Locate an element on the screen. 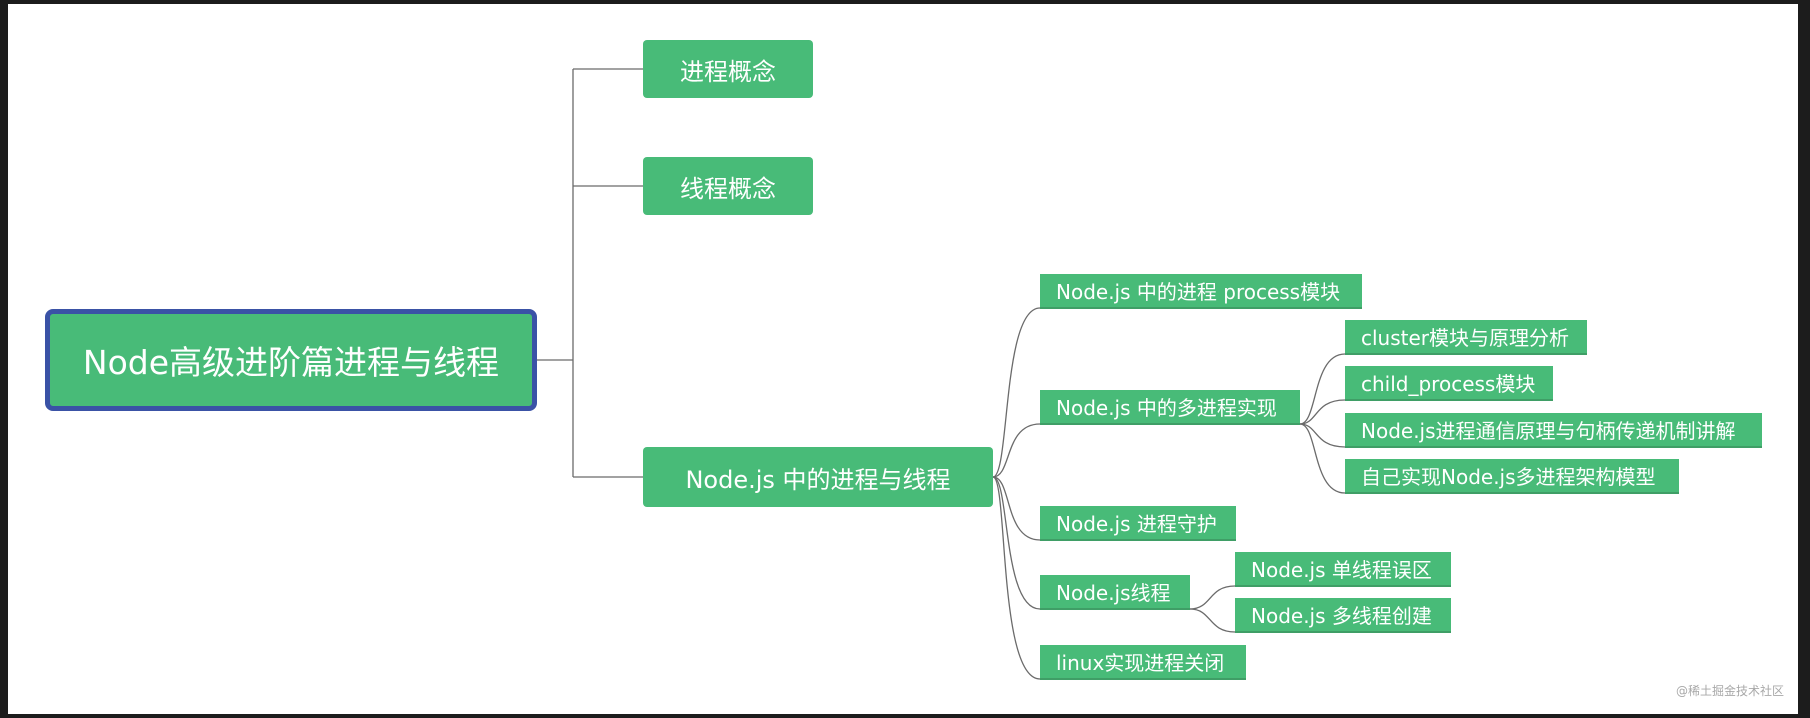 This screenshot has width=1810, height=718. leaf-ipc-handle-passing: Node.js进程通信原理与句柄传递机制讲解 is located at coordinates (1553, 430).